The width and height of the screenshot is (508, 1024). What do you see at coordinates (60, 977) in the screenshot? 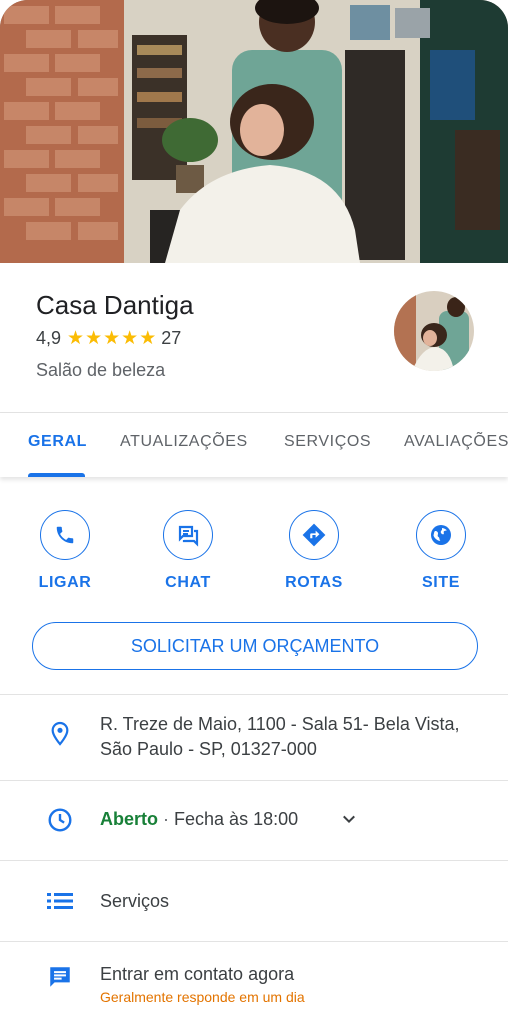
I see `message-icon` at bounding box center [60, 977].